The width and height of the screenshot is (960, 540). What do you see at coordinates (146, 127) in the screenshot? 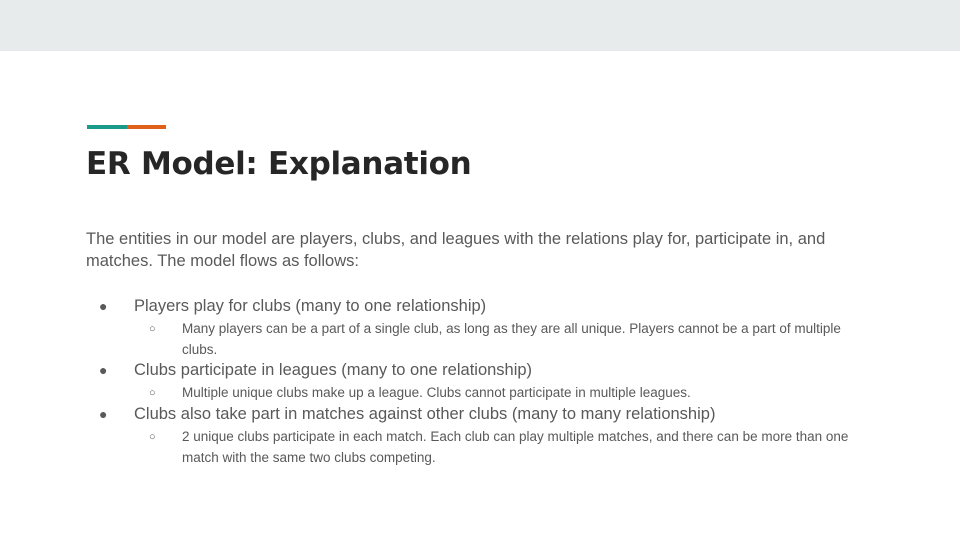
I see `accent-orange-segment` at bounding box center [146, 127].